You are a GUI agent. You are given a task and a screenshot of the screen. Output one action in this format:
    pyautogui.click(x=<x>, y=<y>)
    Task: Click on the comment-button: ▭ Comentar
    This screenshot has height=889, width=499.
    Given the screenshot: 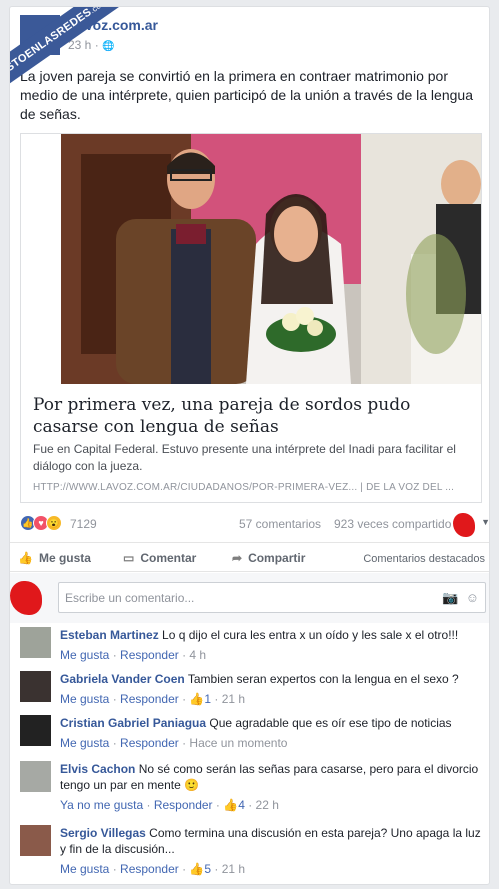 What is the action you would take?
    pyautogui.click(x=159, y=558)
    